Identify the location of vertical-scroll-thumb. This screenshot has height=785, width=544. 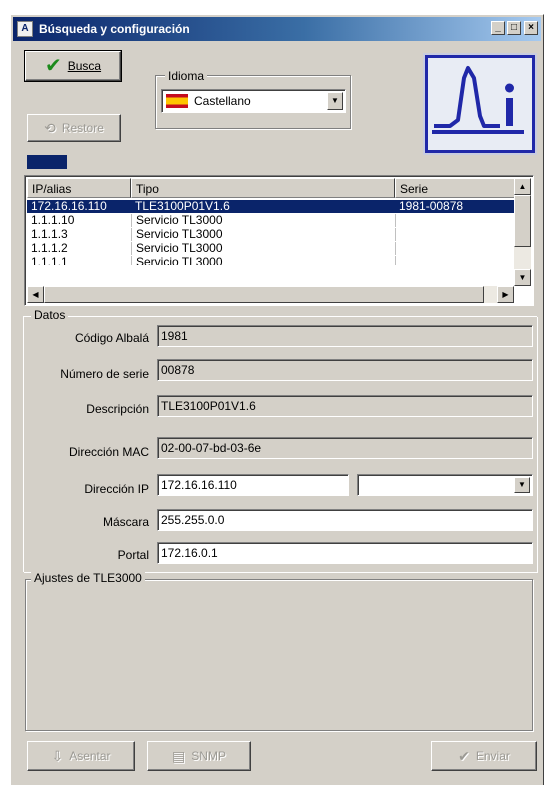
(522, 221).